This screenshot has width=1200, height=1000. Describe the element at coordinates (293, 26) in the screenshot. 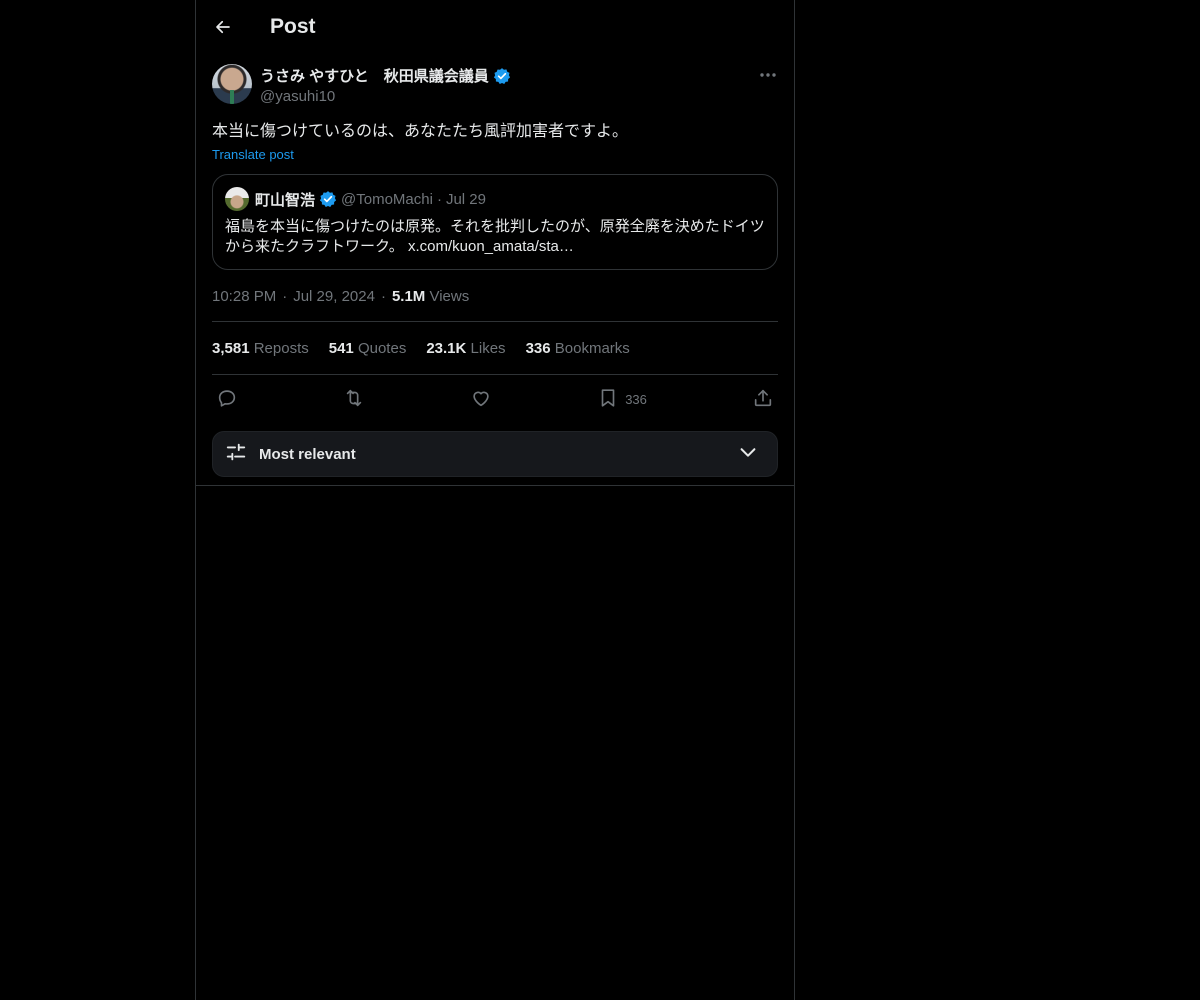

I see `page-title: Post` at that location.